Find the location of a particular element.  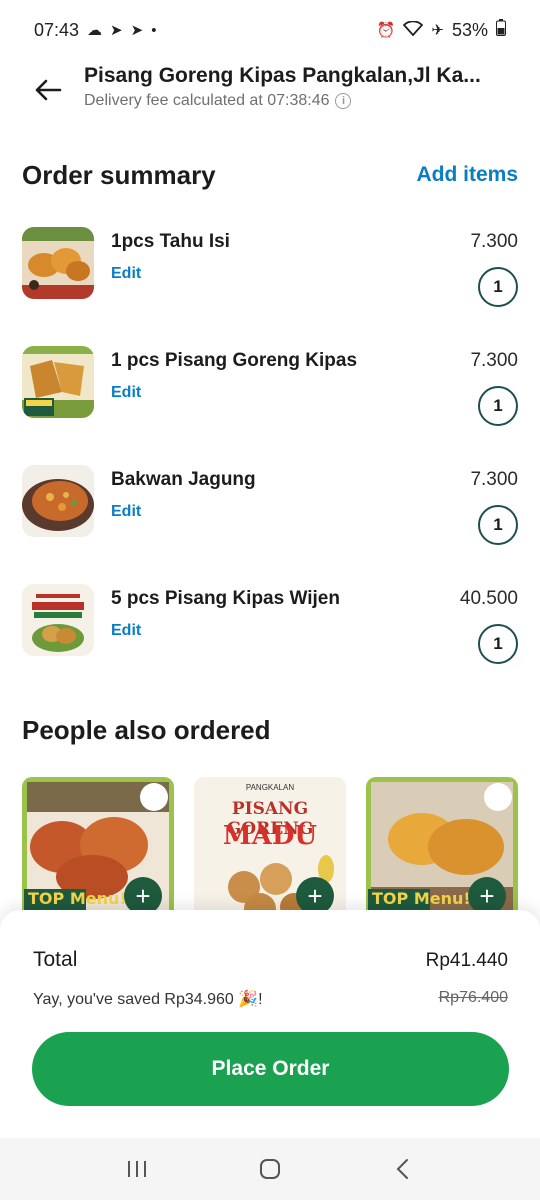

telegram-icon-2: ➤ is located at coordinates (137, 30).